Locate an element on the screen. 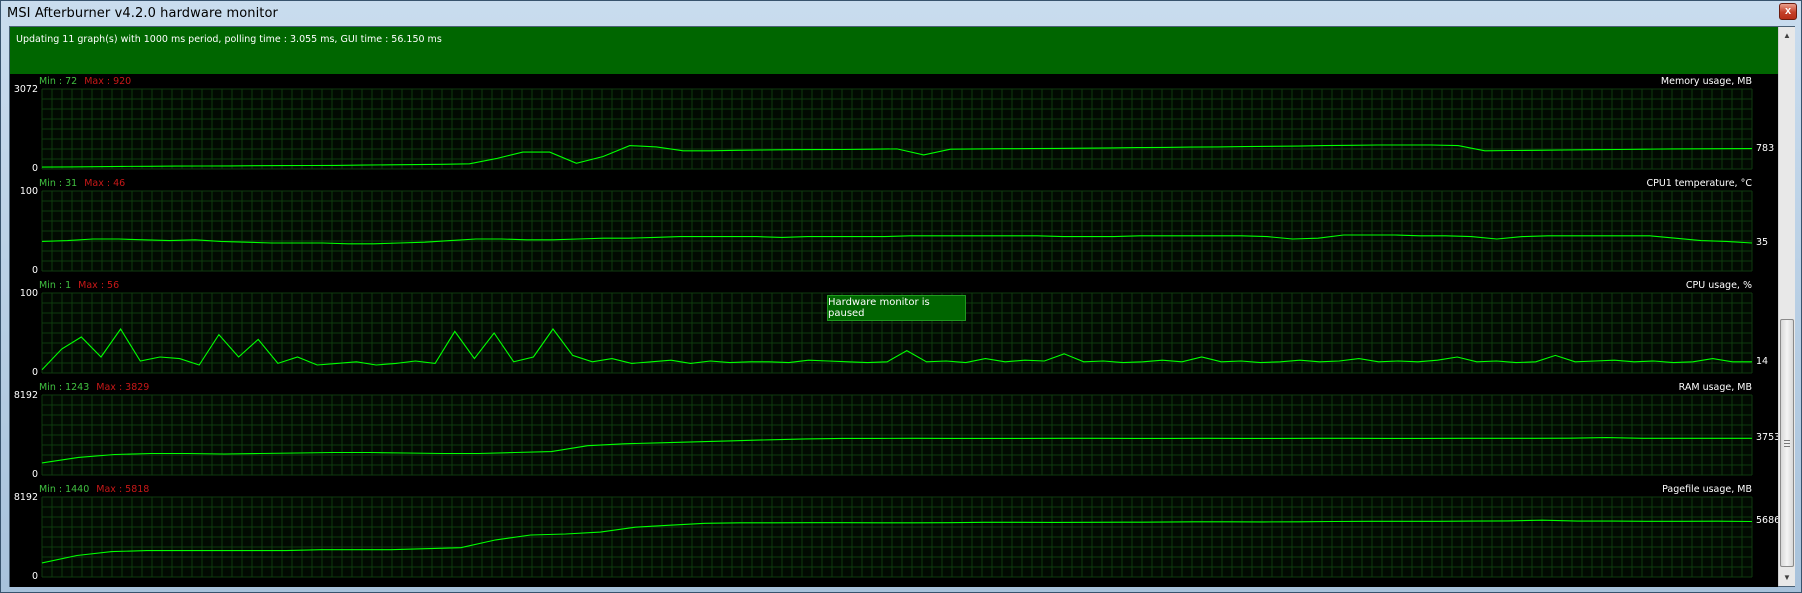  min-max-readout: Min : 72 Max : 920 is located at coordinates (85, 81).